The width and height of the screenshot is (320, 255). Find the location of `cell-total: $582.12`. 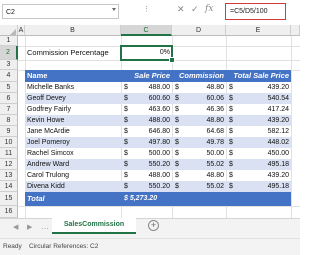

cell-total: $582.12 is located at coordinates (258, 131).